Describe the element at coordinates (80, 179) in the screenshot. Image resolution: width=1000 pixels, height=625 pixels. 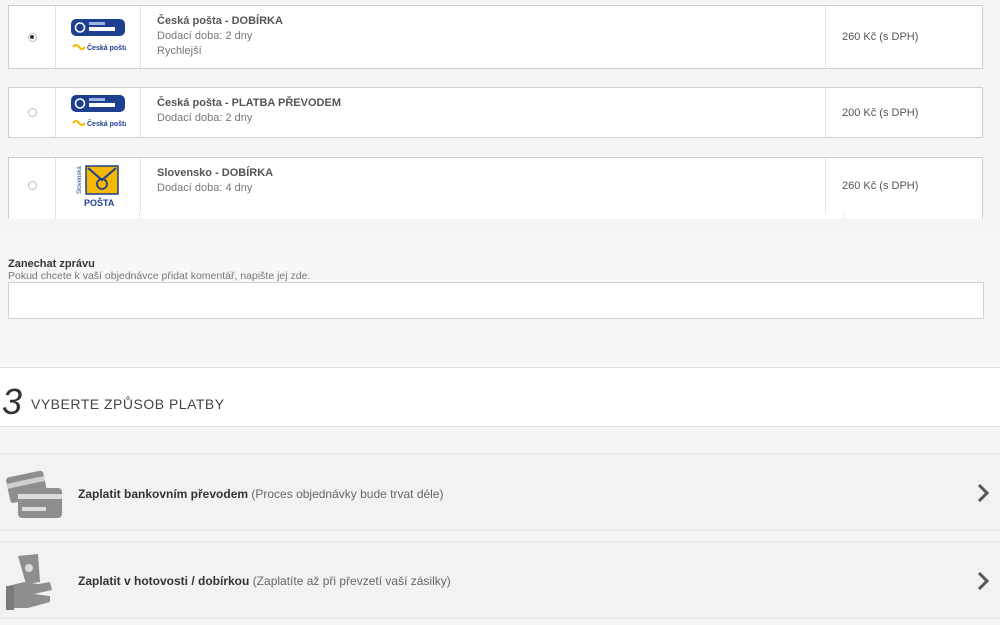
I see `svg-text: Slovenská` at that location.